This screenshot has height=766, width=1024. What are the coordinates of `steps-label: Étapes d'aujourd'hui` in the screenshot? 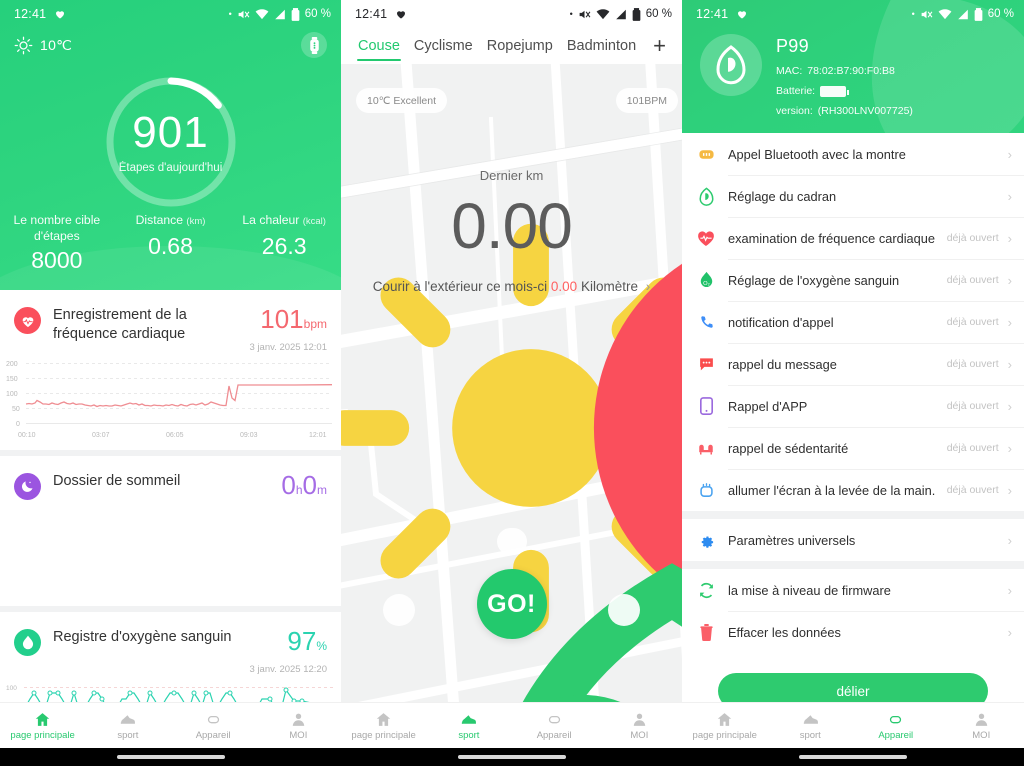 It's located at (170, 167).